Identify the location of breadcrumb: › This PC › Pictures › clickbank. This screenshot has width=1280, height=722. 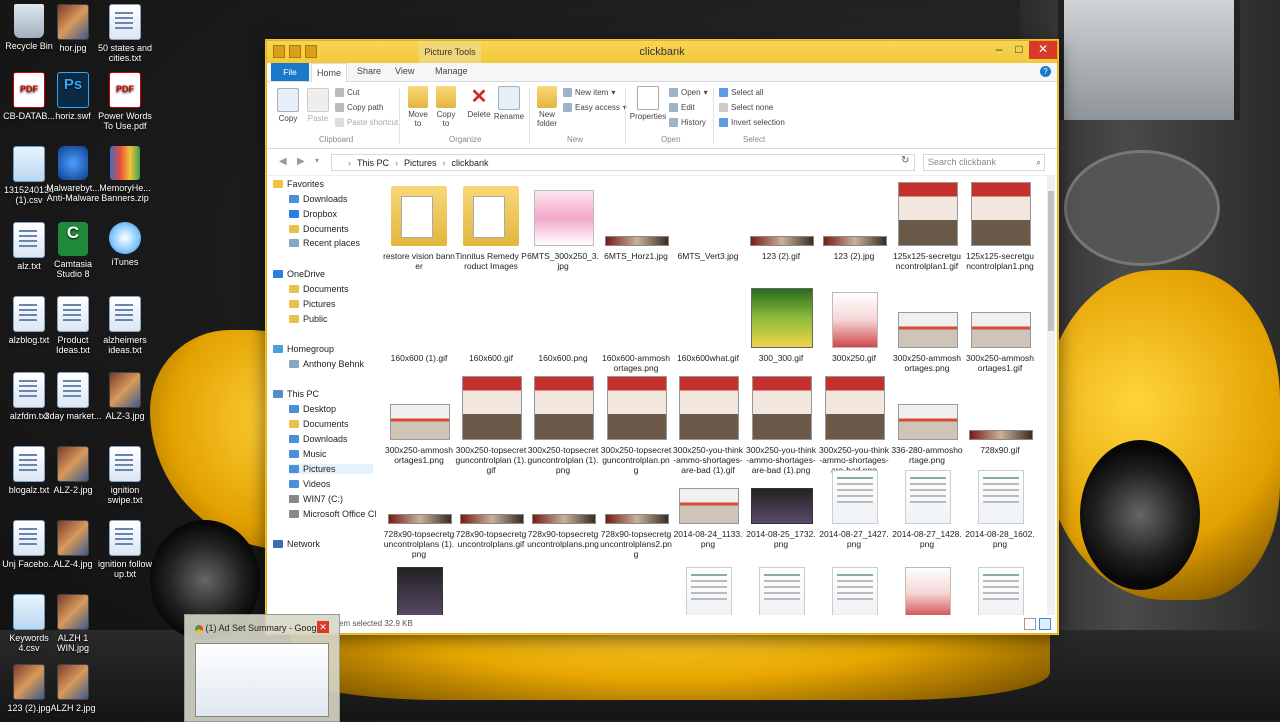
(623, 162).